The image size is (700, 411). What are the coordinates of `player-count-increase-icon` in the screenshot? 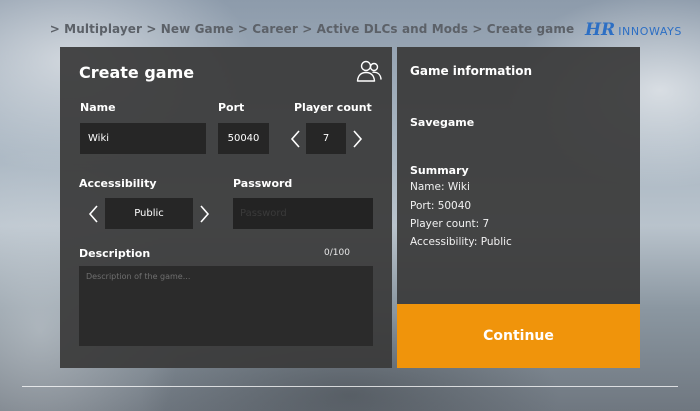 It's located at (357, 139).